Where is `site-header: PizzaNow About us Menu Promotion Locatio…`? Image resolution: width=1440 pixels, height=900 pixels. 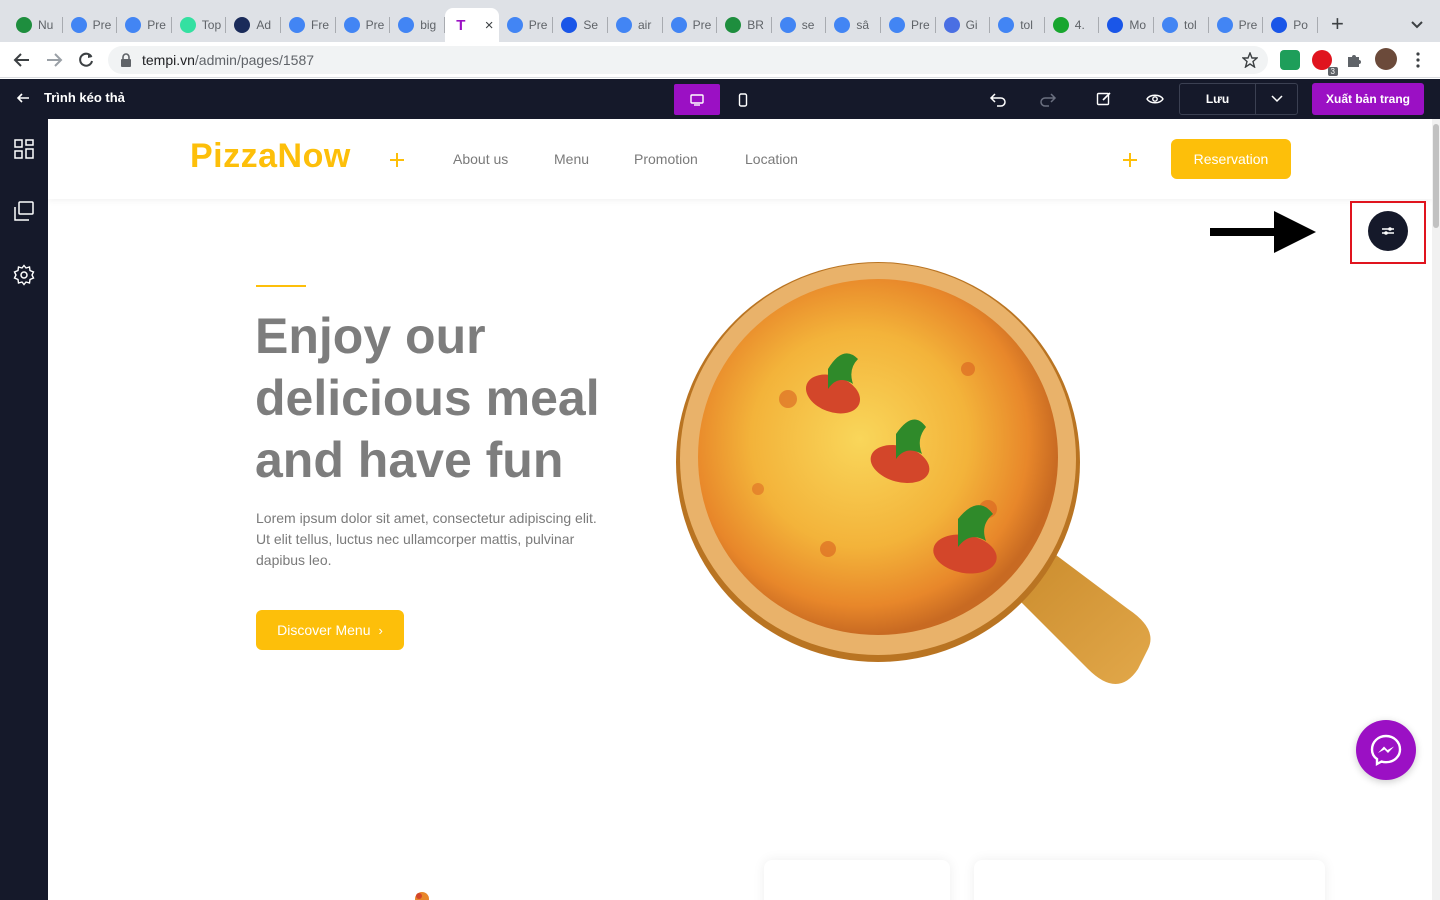 site-header: PizzaNow About us Menu Promotion Locatio… is located at coordinates (740, 159).